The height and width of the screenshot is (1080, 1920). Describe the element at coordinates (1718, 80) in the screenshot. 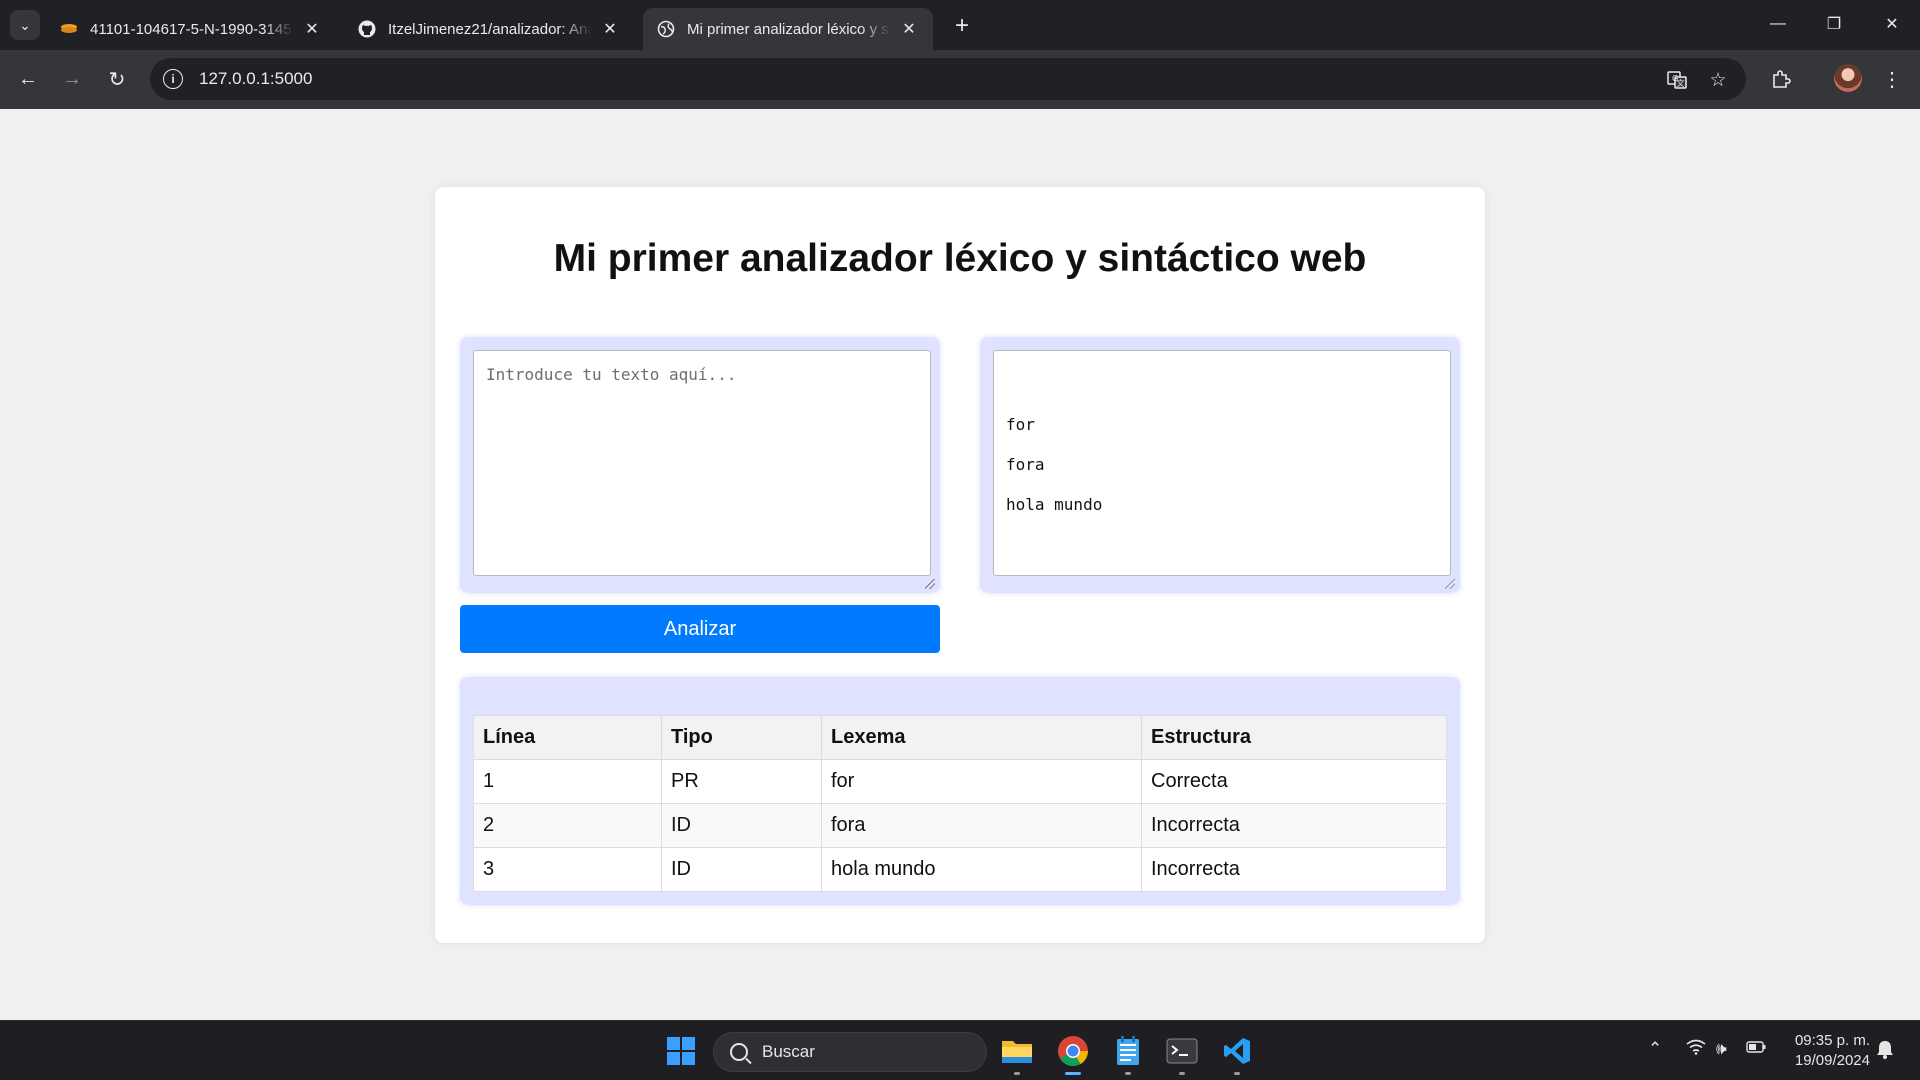

I see `bookmark-star-icon: ☆` at that location.